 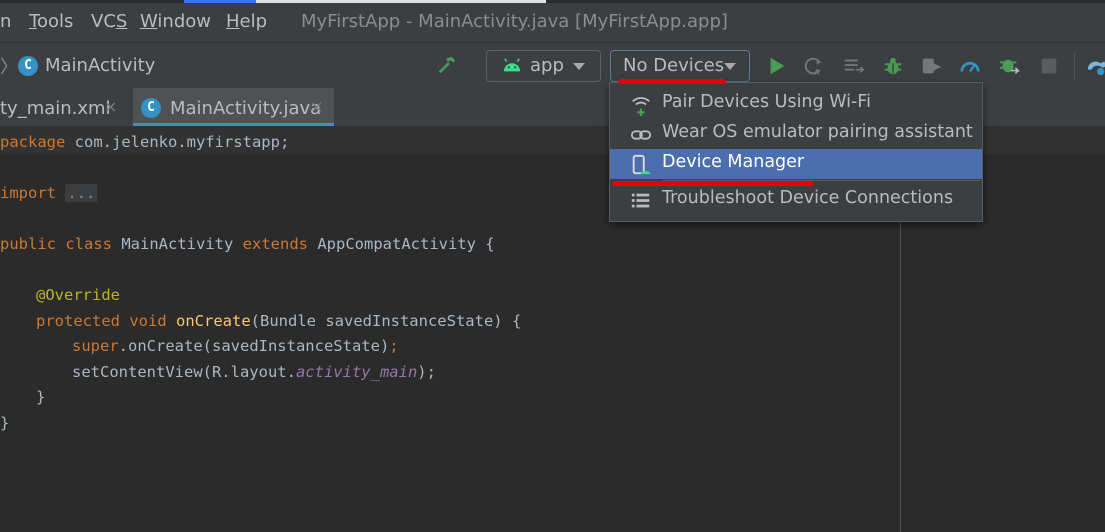 What do you see at coordinates (1009, 66) in the screenshot?
I see `attach-debugger-icon` at bounding box center [1009, 66].